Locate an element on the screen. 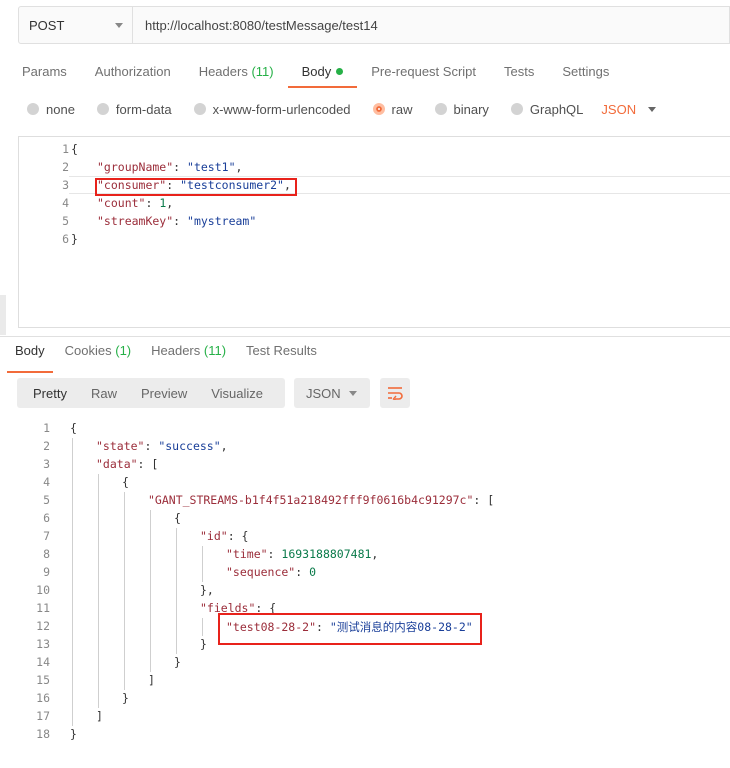 The width and height of the screenshot is (730, 768). code-line: { is located at coordinates (177, 518).